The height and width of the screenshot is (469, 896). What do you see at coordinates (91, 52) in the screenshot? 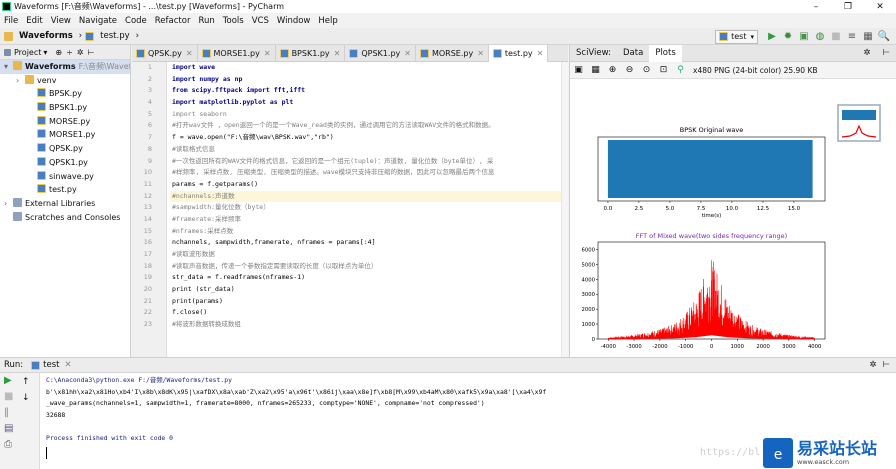
I see `hide-icon: ⊢` at bounding box center [91, 52].